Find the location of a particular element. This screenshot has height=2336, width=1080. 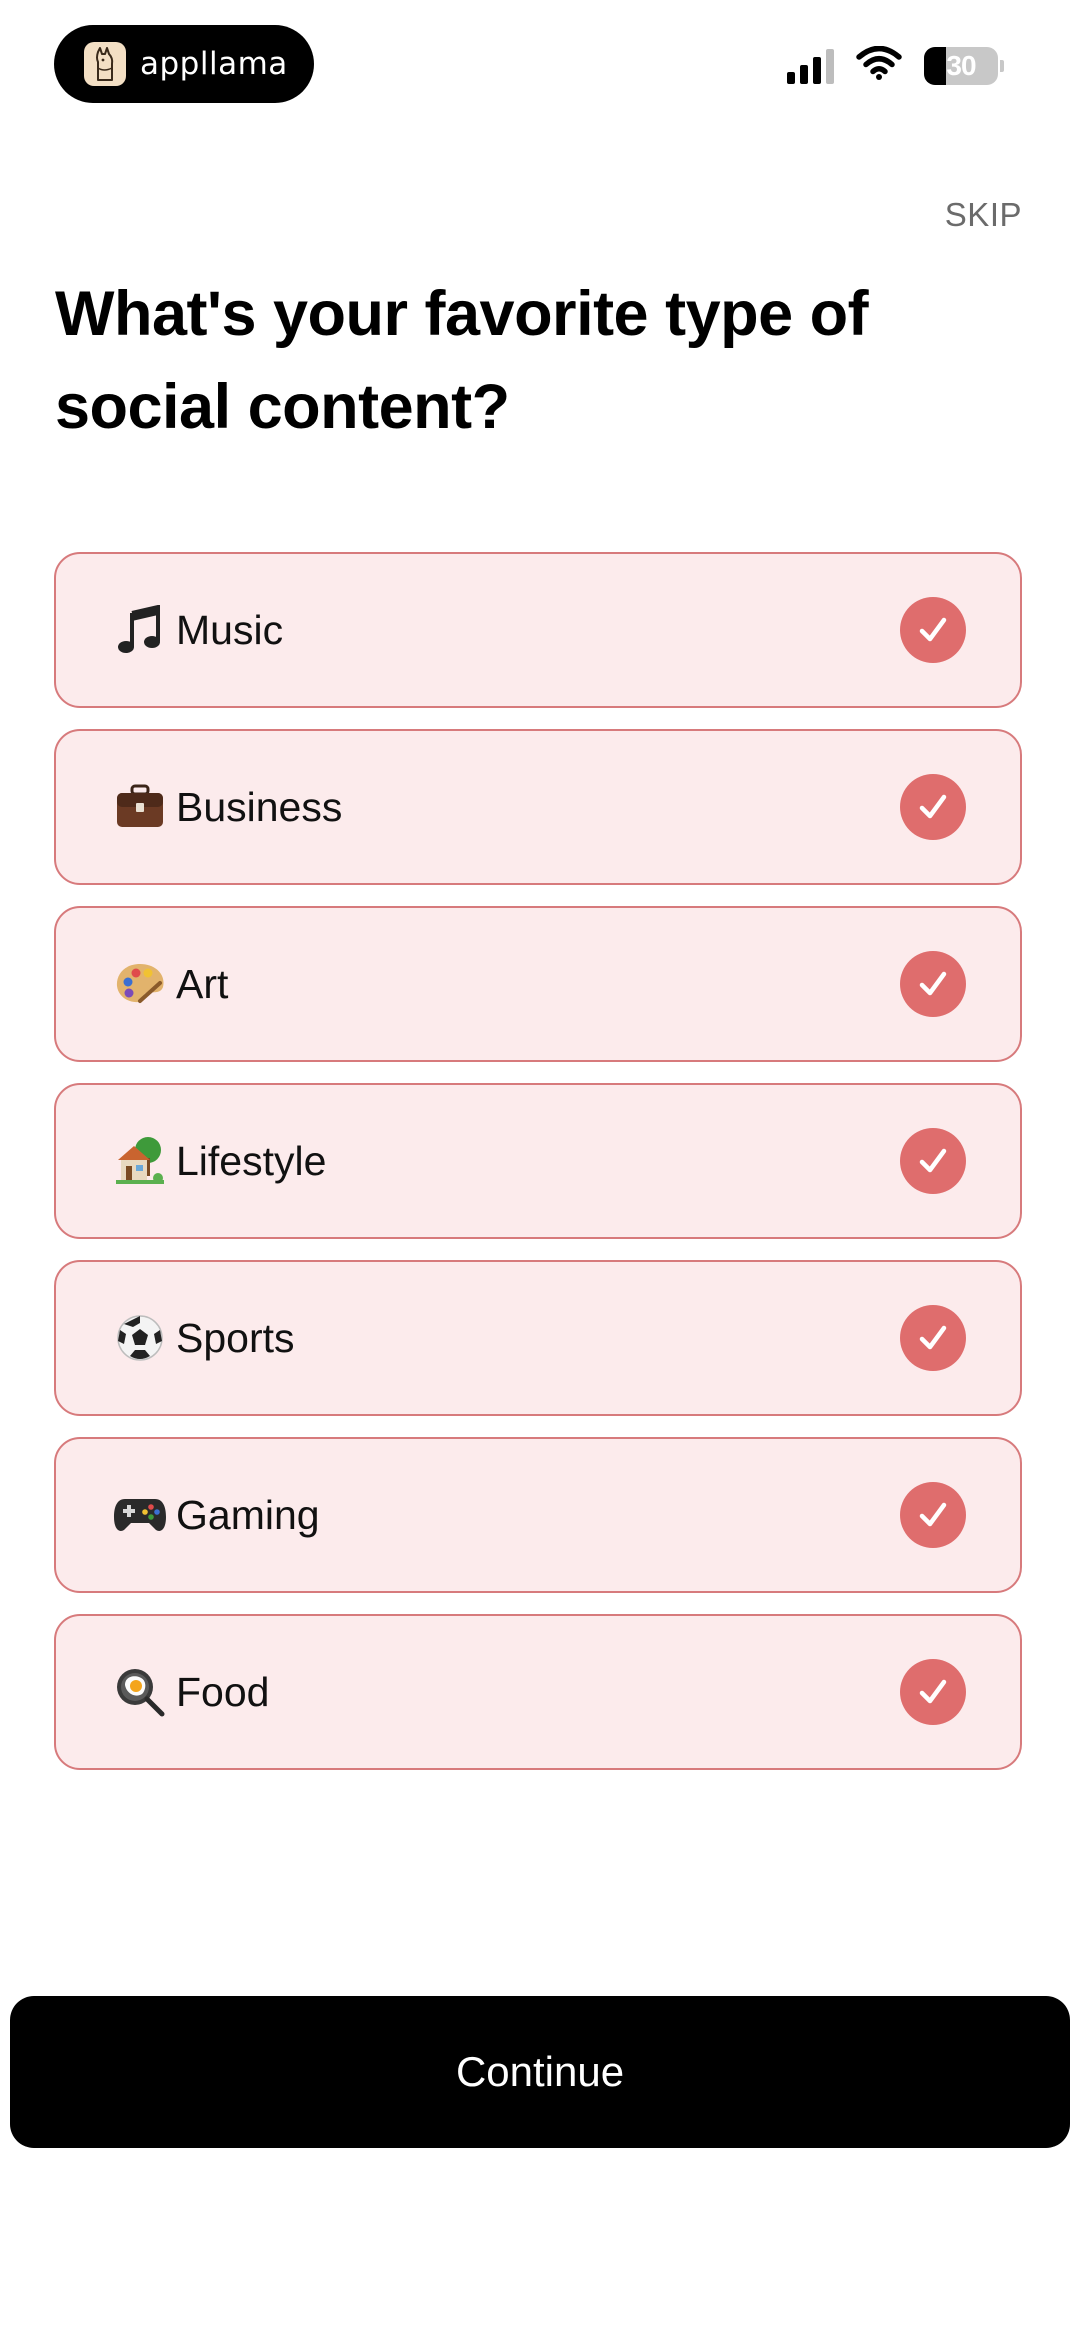

battery-level: 30 is located at coordinates (961, 65).